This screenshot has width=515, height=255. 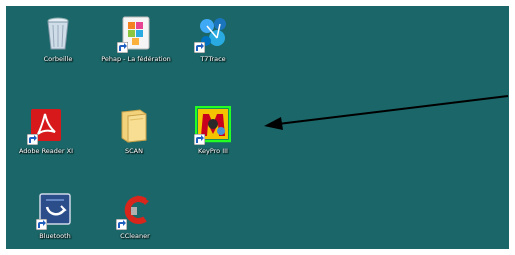 I want to click on annotation-arrow, so click(x=386, y=112).